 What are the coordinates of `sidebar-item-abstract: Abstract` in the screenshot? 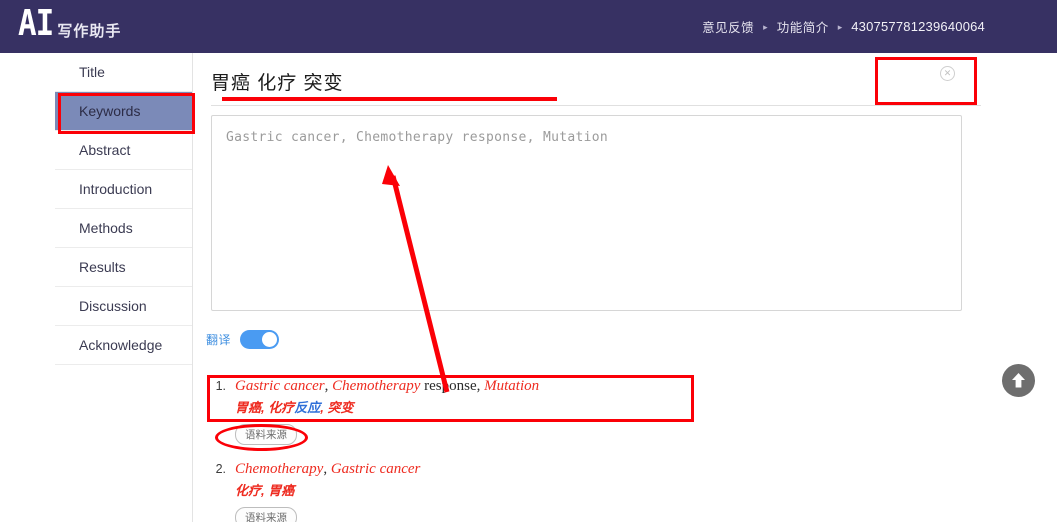 It's located at (123, 150).